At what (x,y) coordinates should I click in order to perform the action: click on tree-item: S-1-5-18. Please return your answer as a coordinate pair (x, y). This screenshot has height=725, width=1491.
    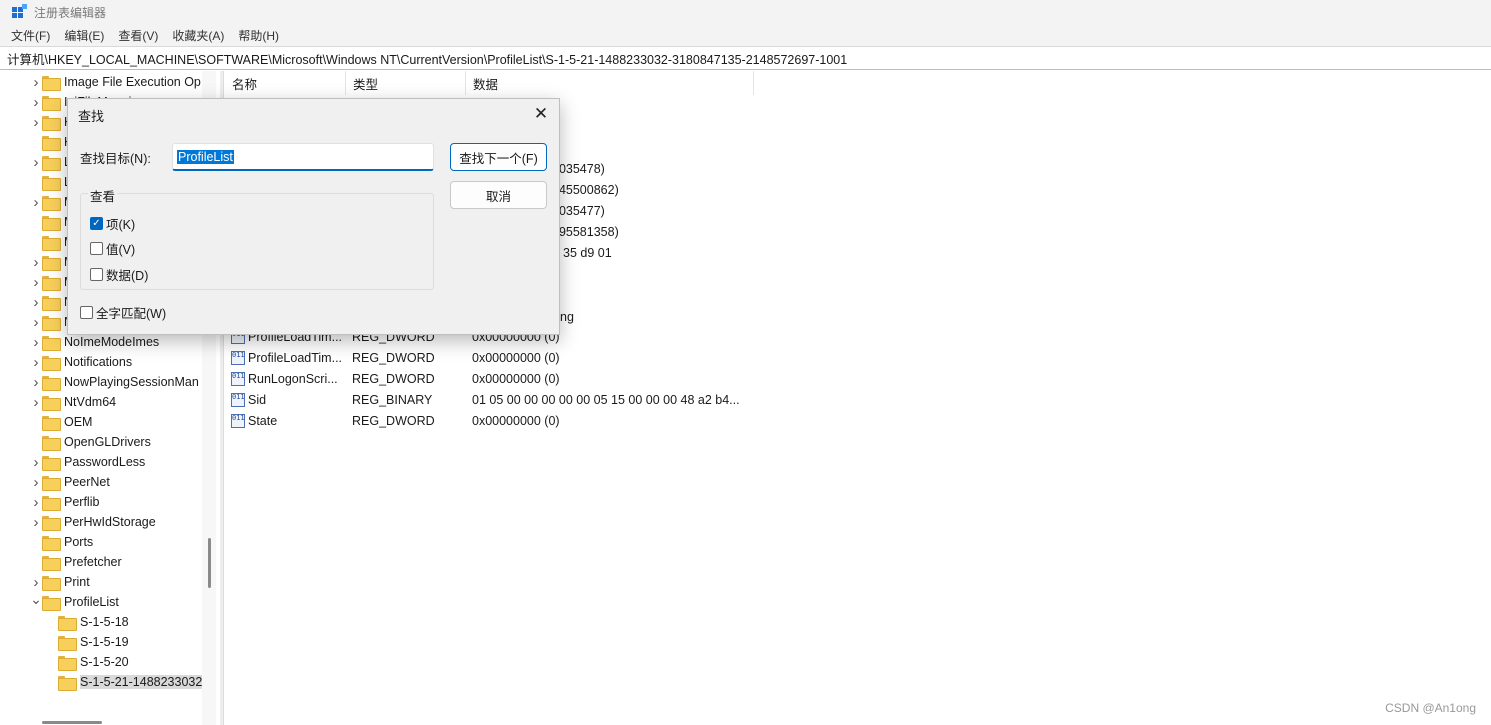
    Looking at the image, I should click on (83, 622).